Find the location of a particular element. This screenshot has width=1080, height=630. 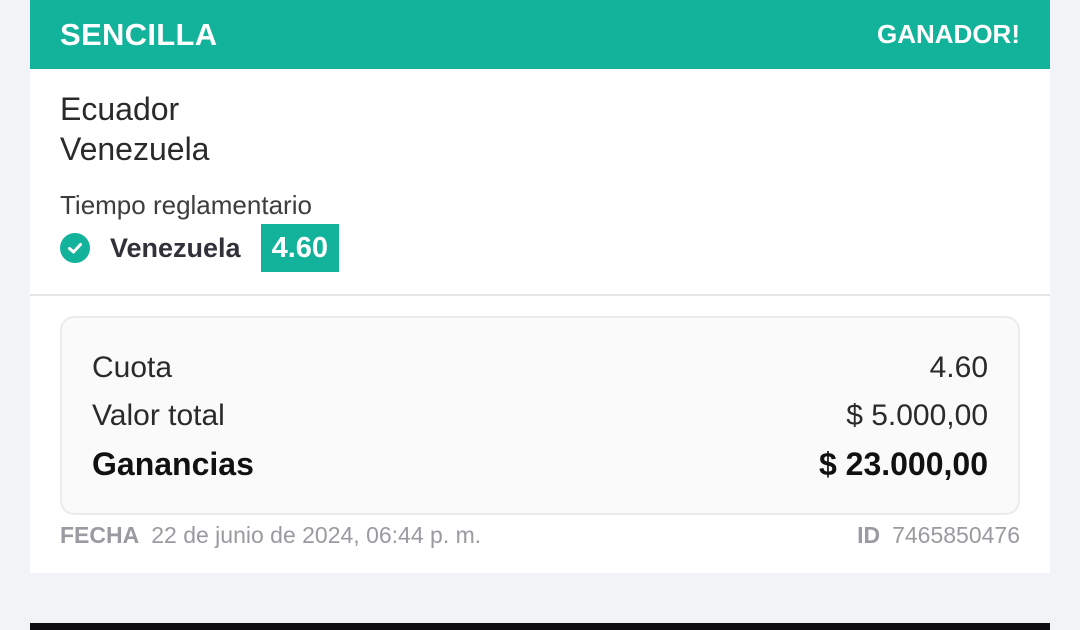

away-team: Venezuela is located at coordinates (135, 149).